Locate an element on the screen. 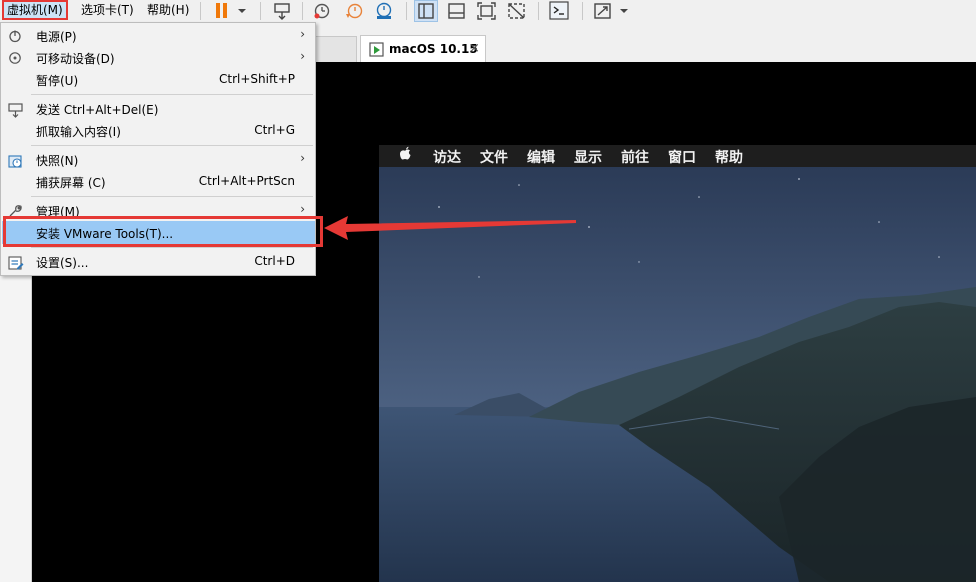 This screenshot has width=976, height=582. menu-item-send-ctrl-alt-del: 发送 Ctrl+Alt+Del(E) is located at coordinates (158, 109).